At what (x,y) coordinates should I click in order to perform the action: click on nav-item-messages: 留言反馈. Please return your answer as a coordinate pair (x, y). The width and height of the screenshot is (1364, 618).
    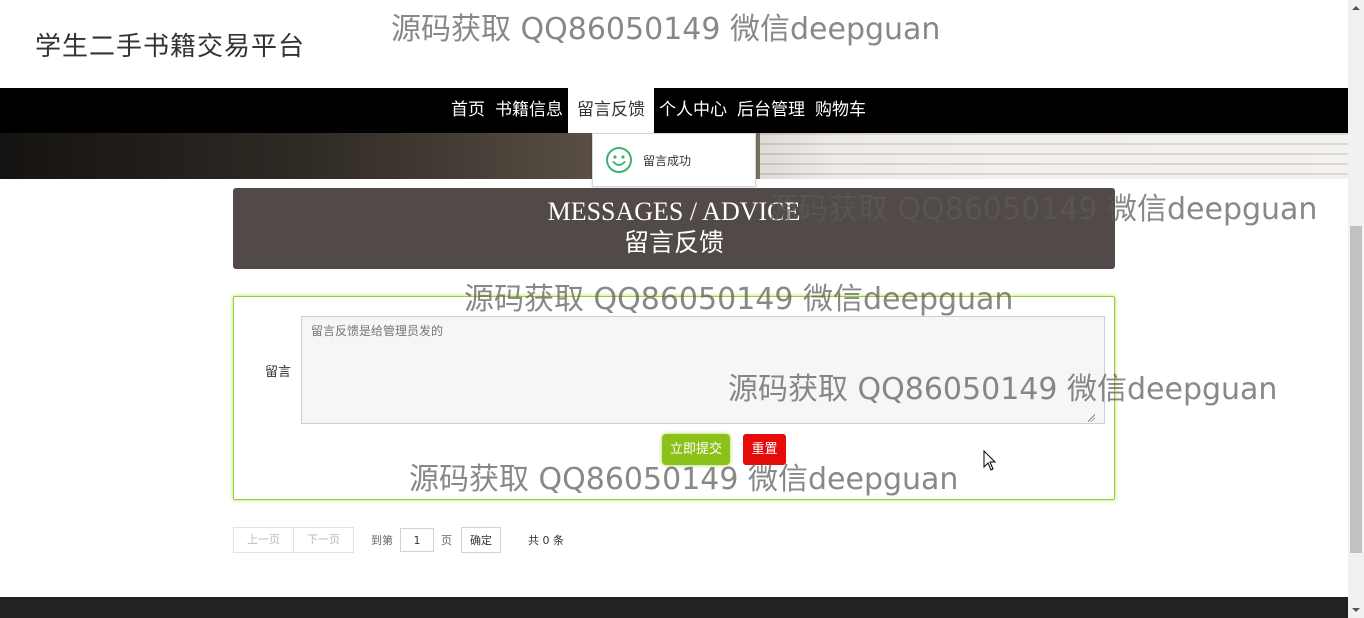
    Looking at the image, I should click on (611, 110).